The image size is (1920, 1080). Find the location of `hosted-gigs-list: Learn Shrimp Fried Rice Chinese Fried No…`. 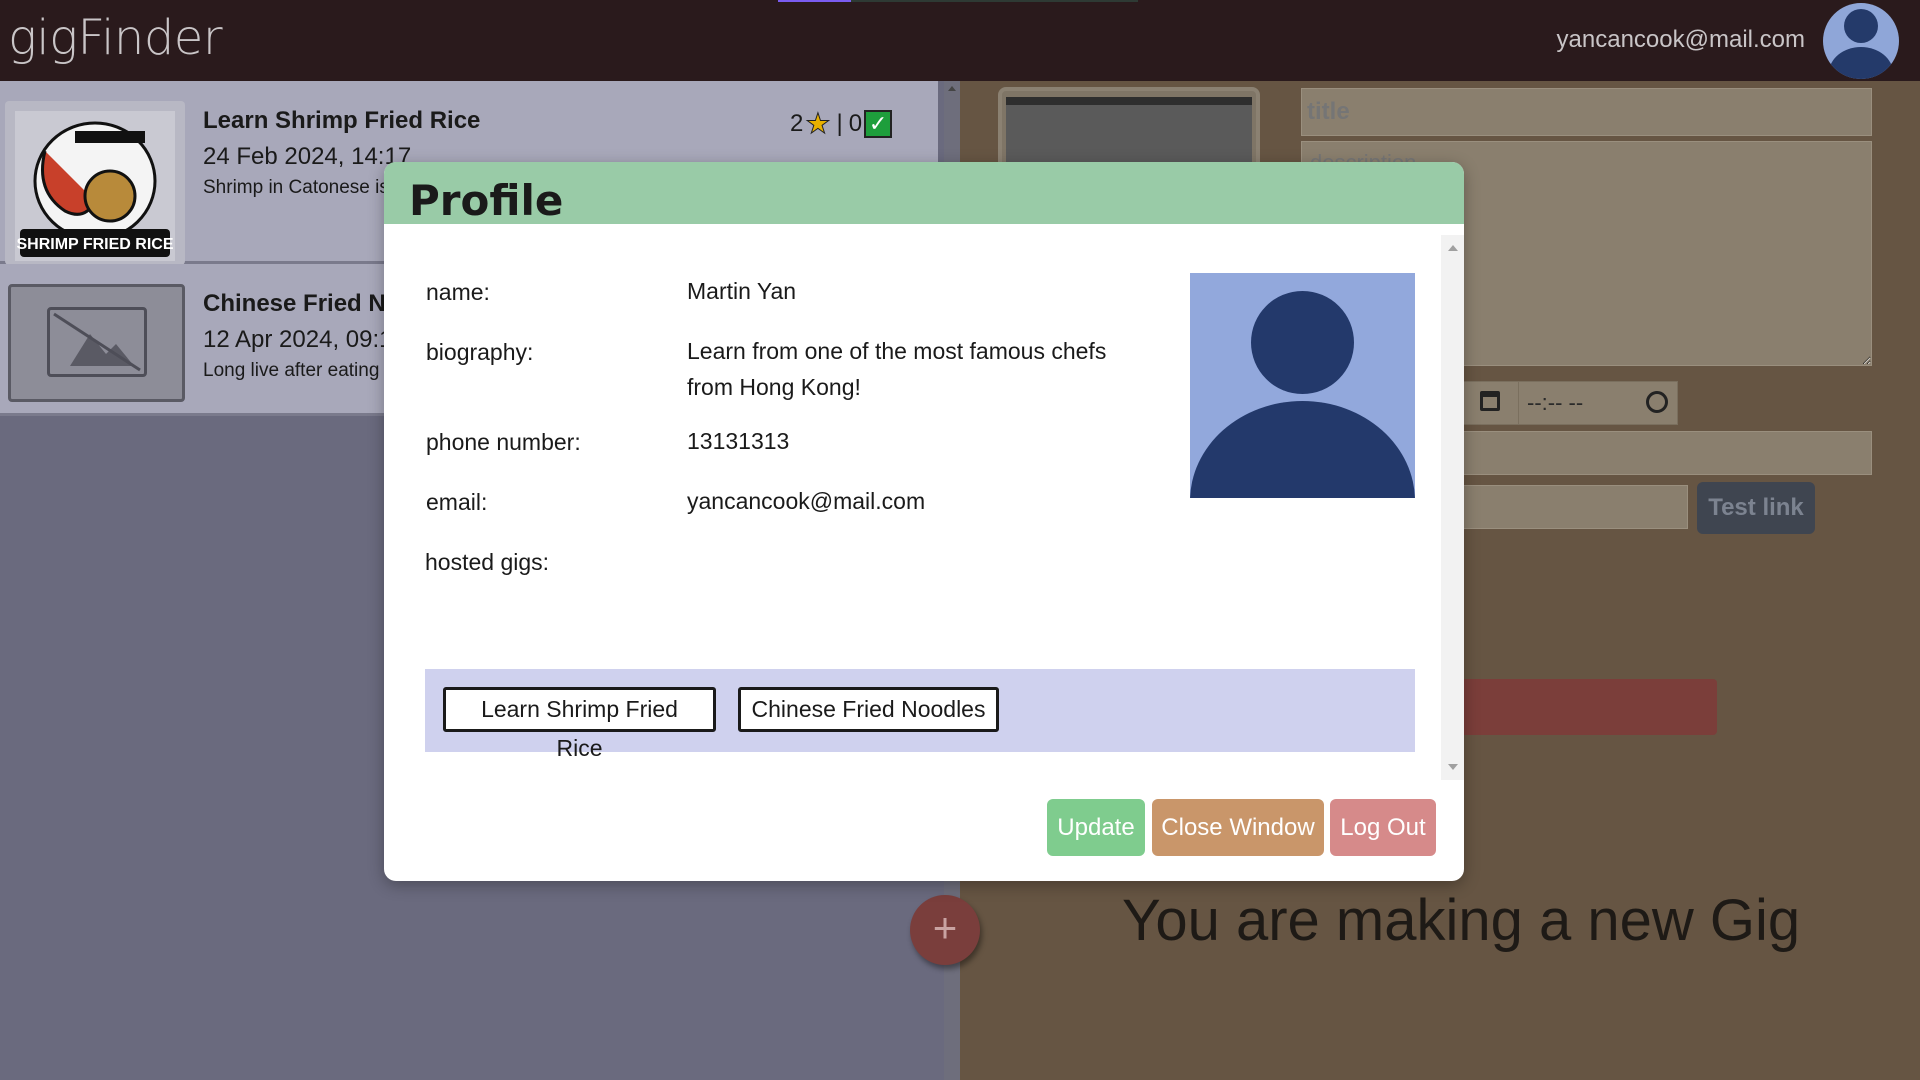

hosted-gigs-list: Learn Shrimp Fried Rice Chinese Fried No… is located at coordinates (920, 715).